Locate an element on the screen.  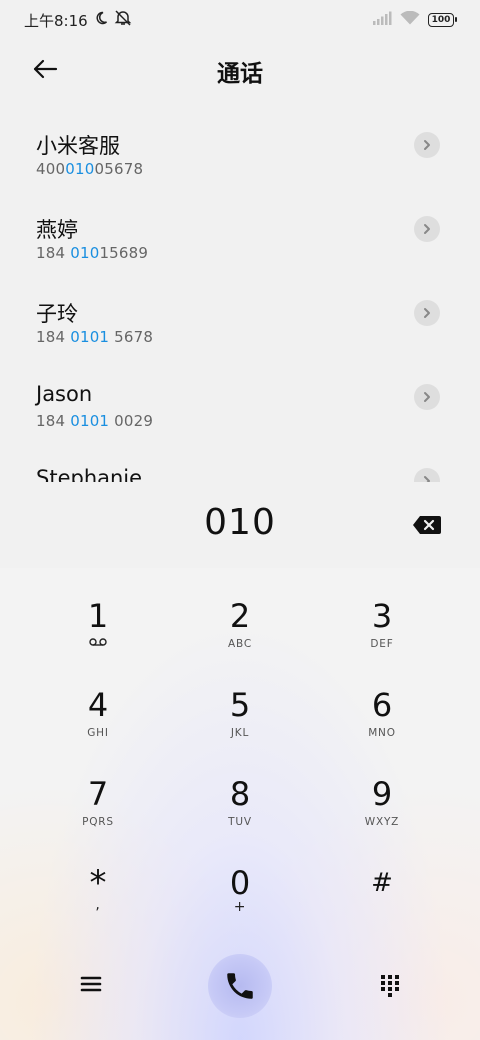
voicemail-icon is located at coordinates (98, 642).